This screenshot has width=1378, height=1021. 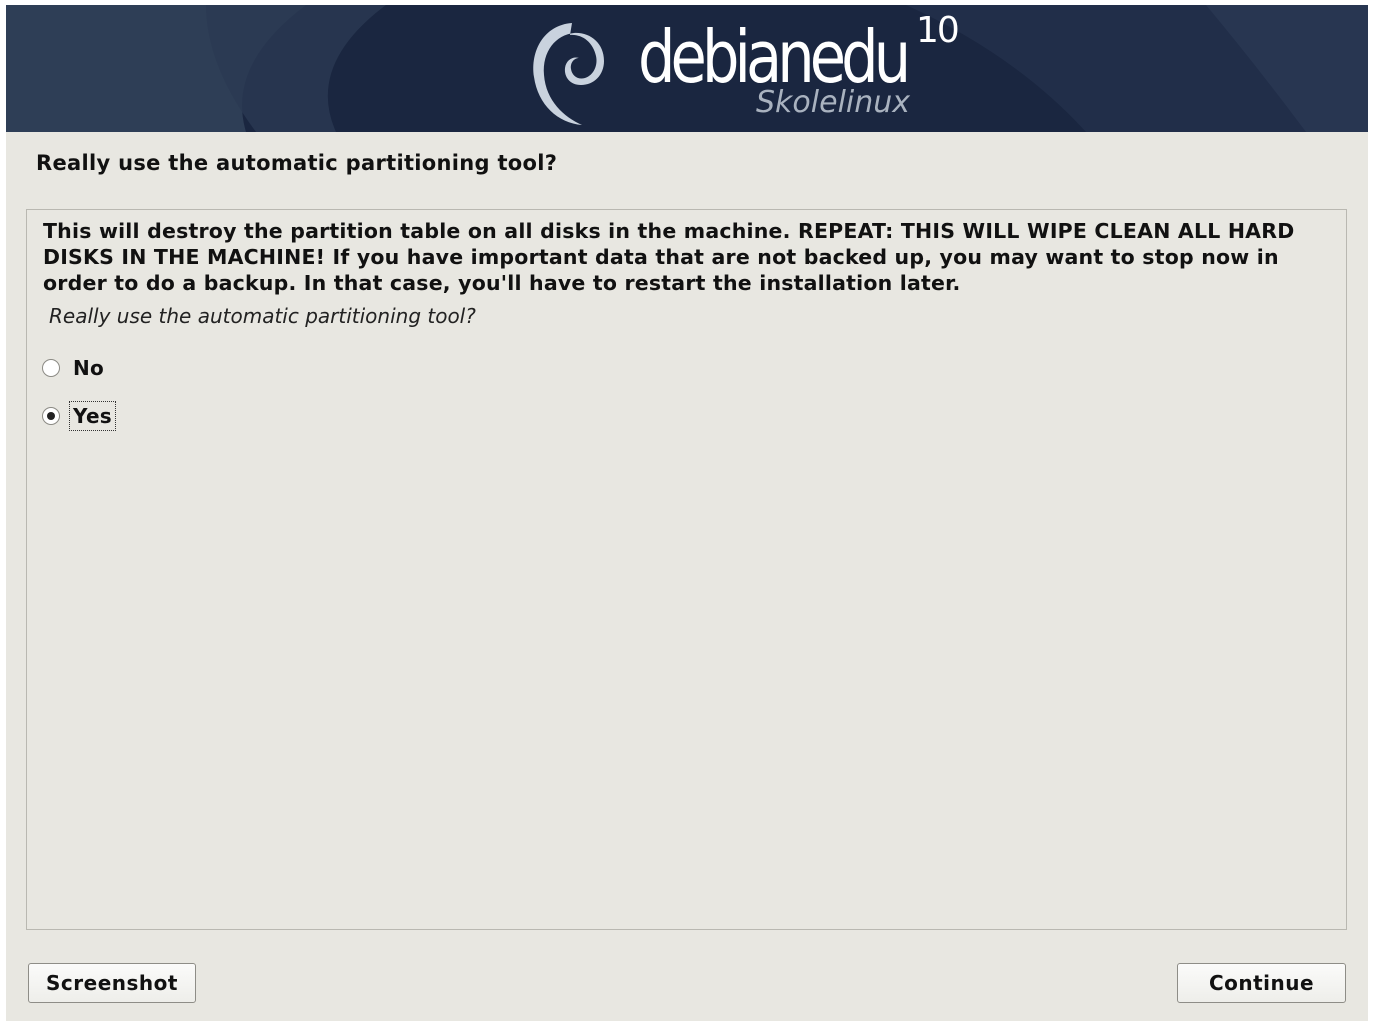 What do you see at coordinates (568, 74) in the screenshot?
I see `debian-swirl-icon` at bounding box center [568, 74].